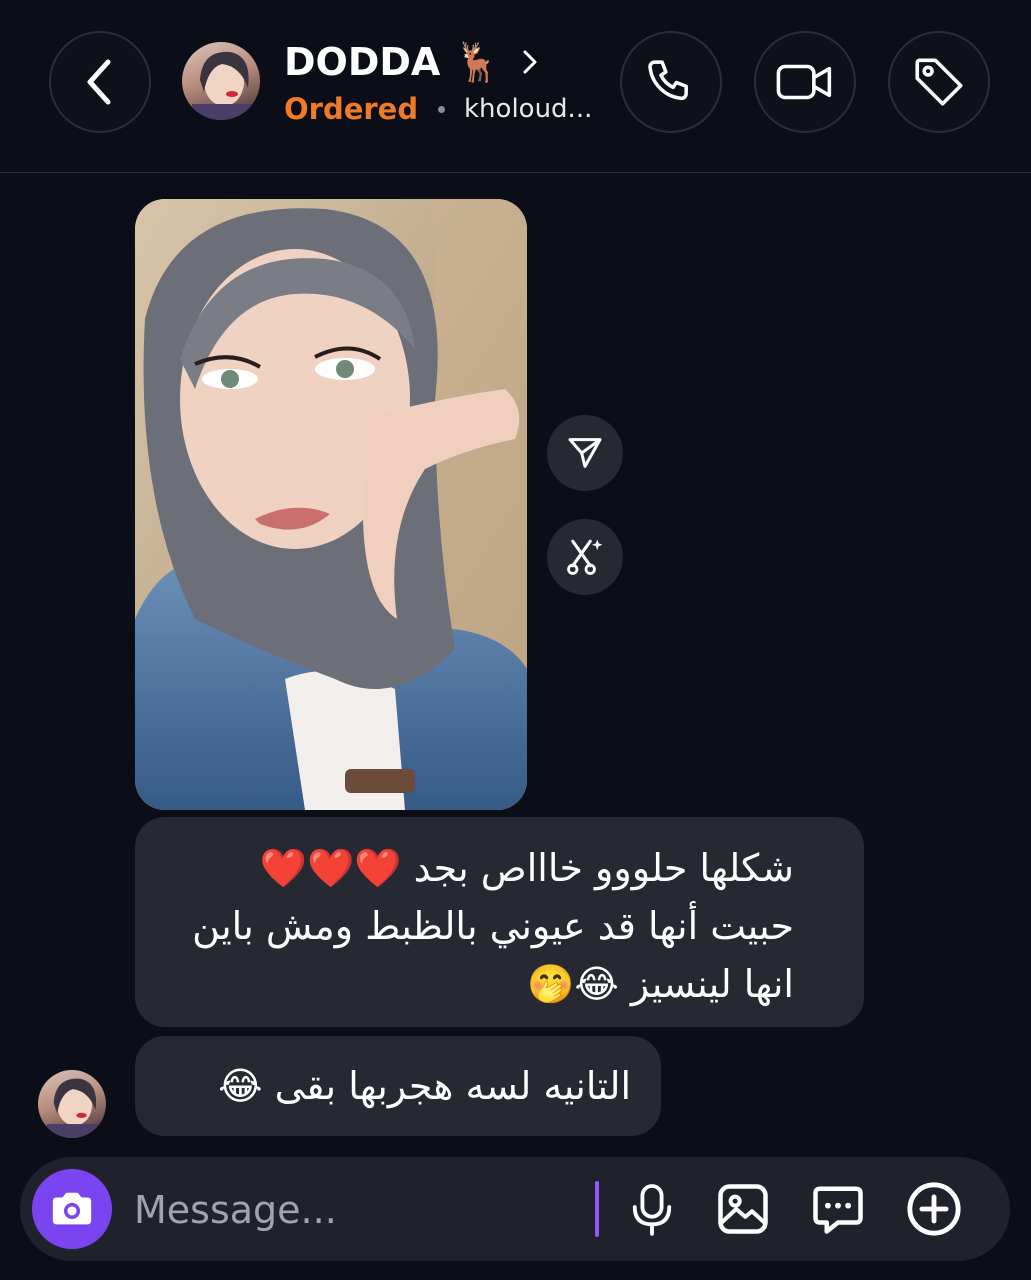 Image resolution: width=1031 pixels, height=1280 pixels. I want to click on video-call-button, so click(805, 82).